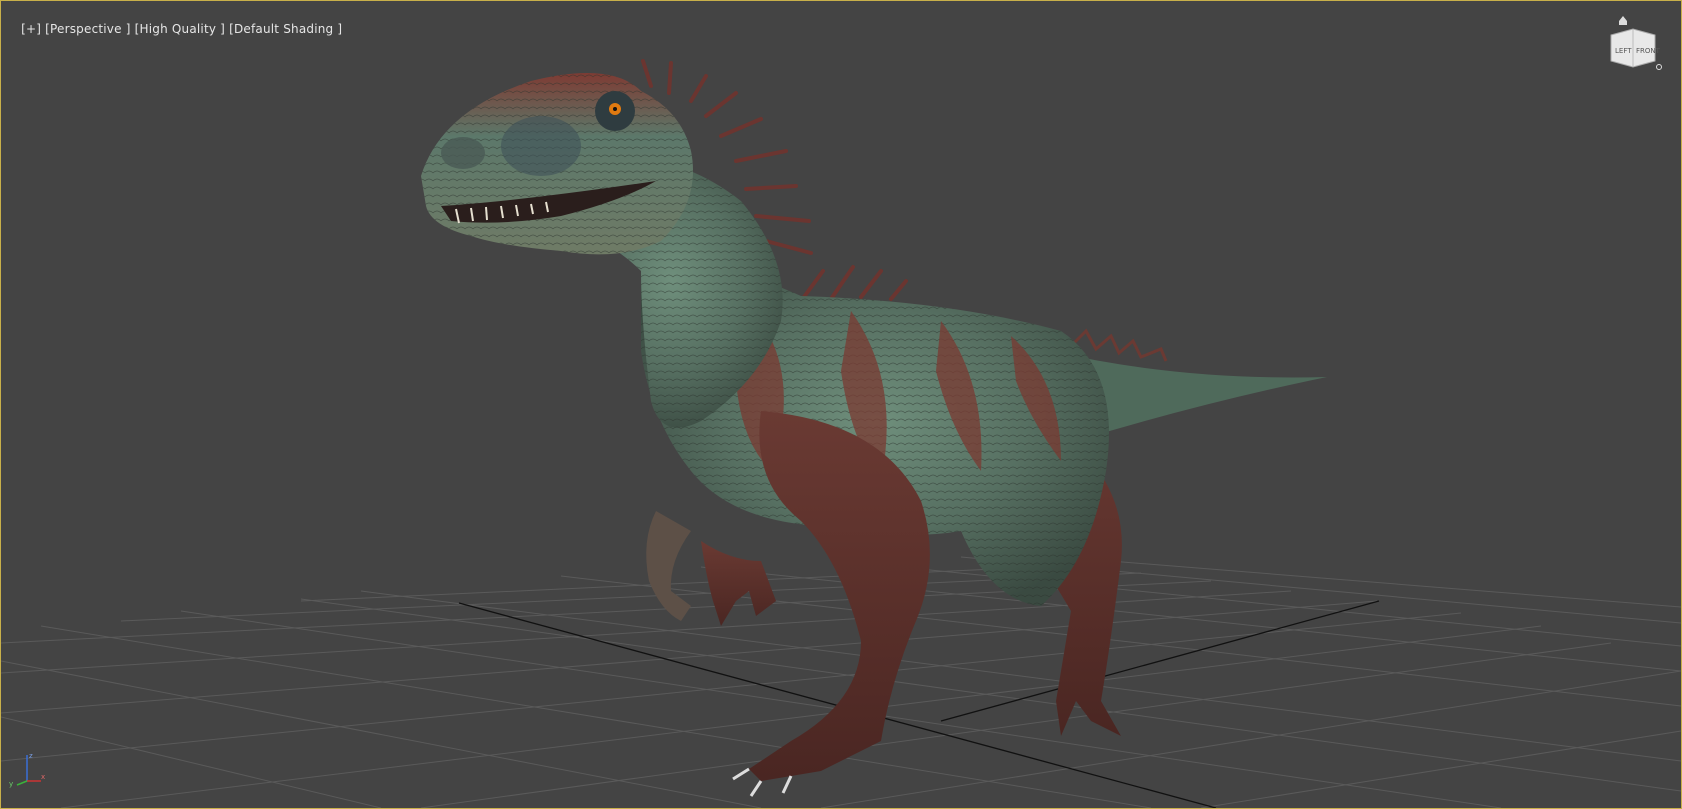 The width and height of the screenshot is (1682, 809). Describe the element at coordinates (31, 29) in the screenshot. I see `viewport-menu-button: [+]` at that location.